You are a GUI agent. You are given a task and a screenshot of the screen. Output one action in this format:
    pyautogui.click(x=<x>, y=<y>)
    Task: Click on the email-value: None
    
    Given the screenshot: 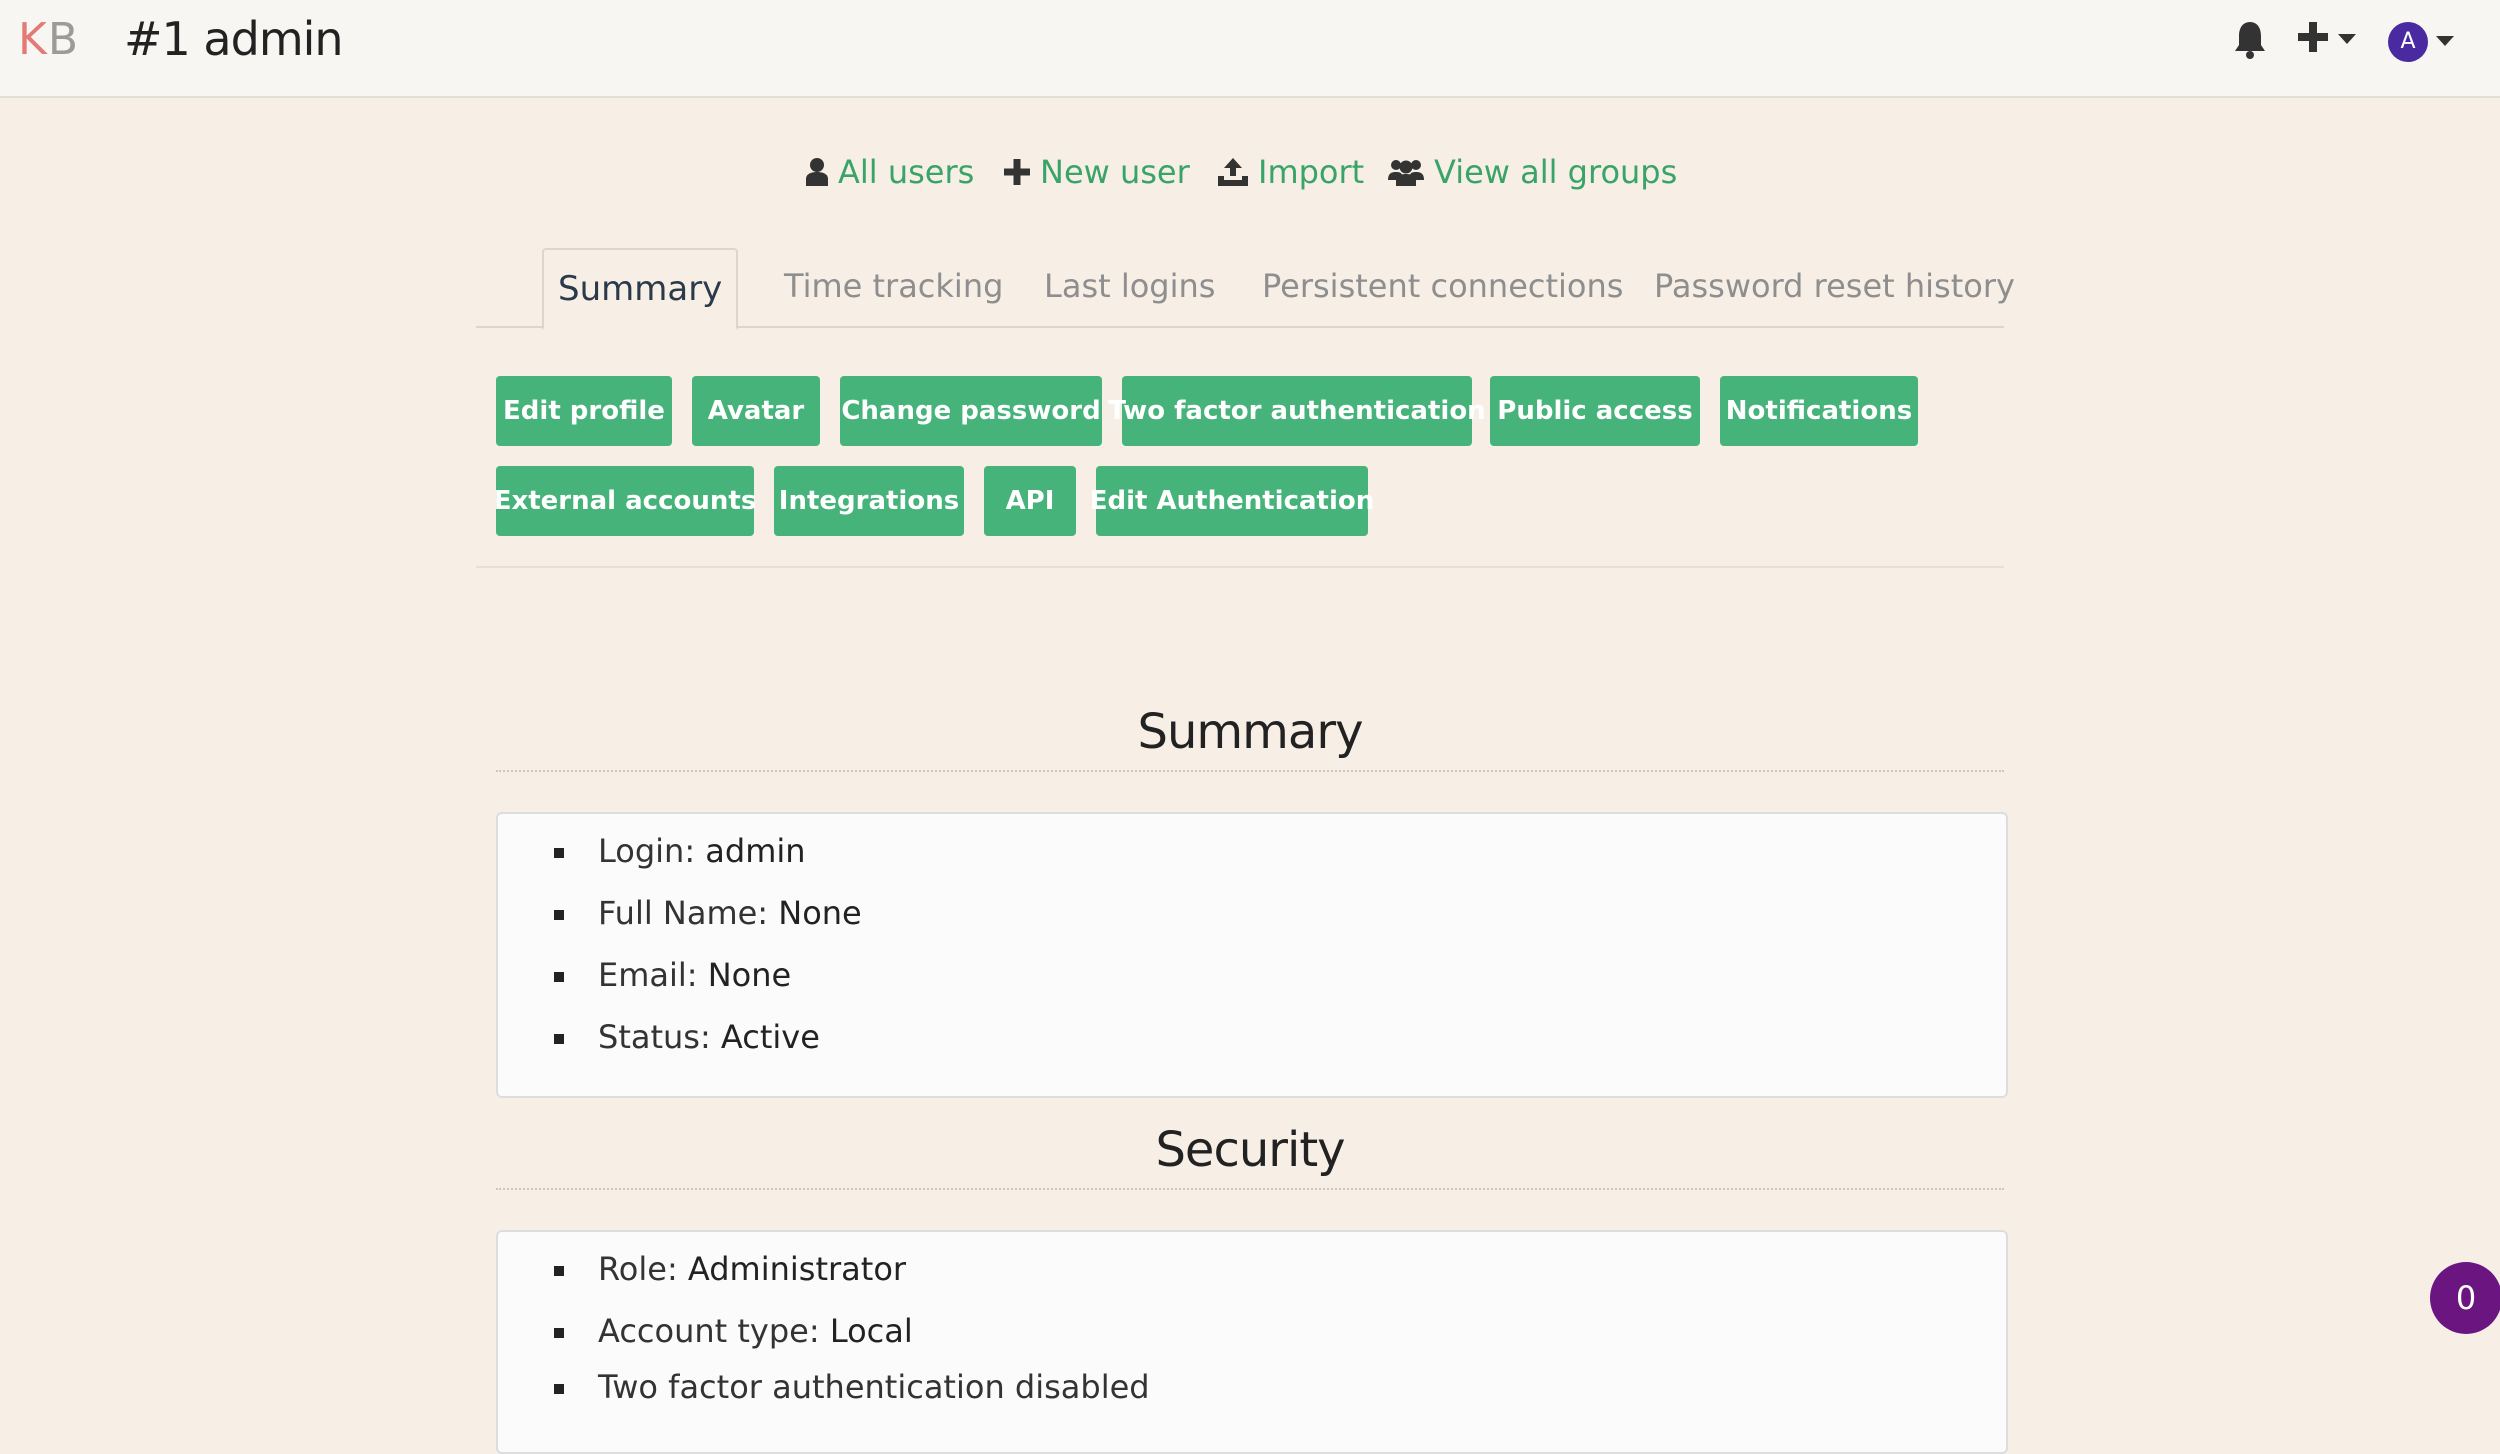 What is the action you would take?
    pyautogui.click(x=749, y=975)
    